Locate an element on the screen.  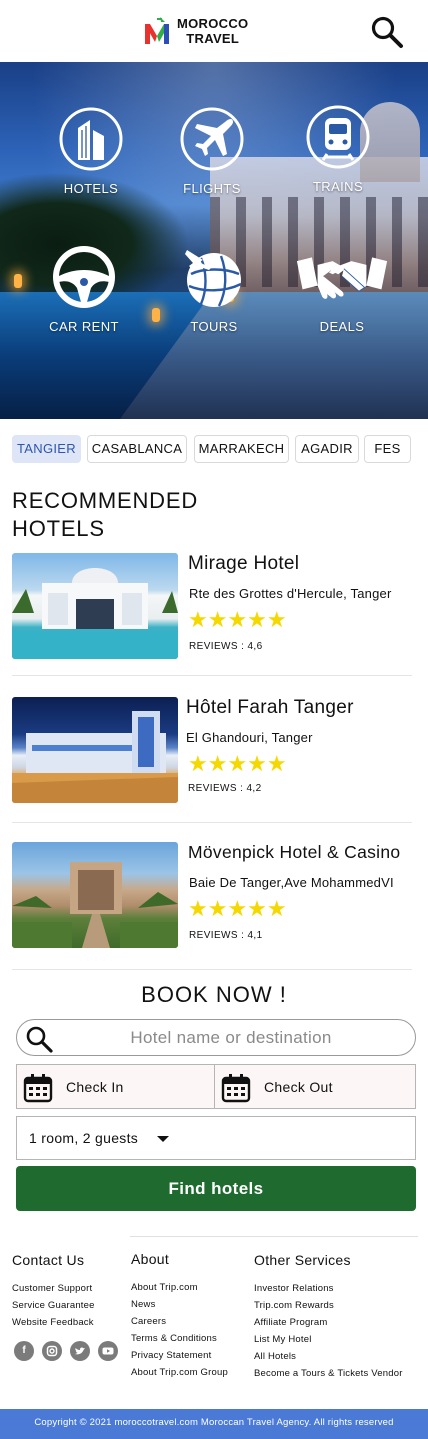
footer-link: Become a Tours & Tickets Vendor is located at coordinates (328, 1373).